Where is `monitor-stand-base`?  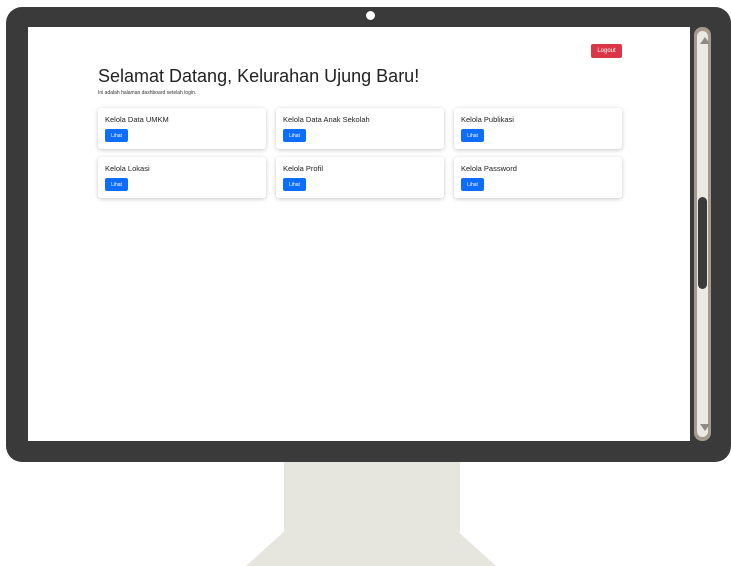 monitor-stand-base is located at coordinates (371, 549).